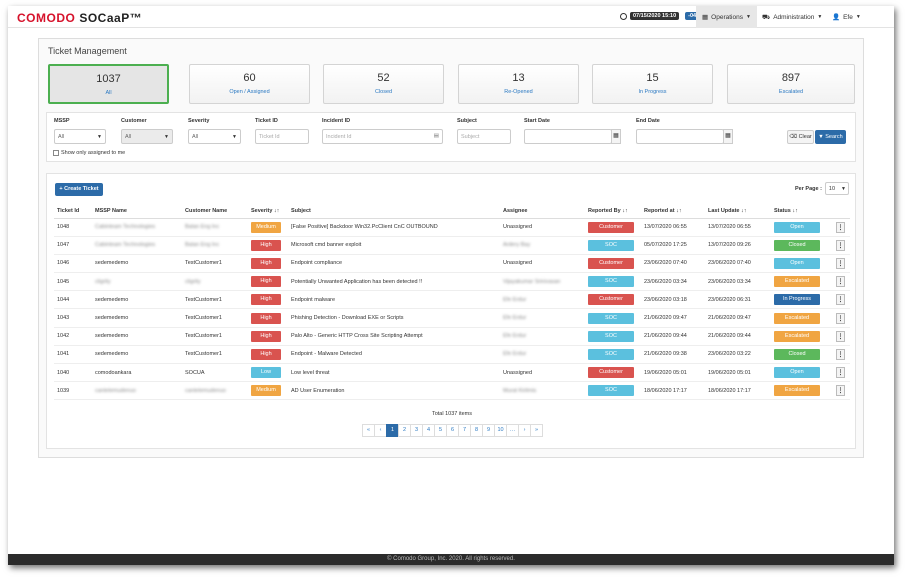  Describe the element at coordinates (89, 153) in the screenshot. I see `assigned-only-checkbox: Show only assigned to me` at that location.